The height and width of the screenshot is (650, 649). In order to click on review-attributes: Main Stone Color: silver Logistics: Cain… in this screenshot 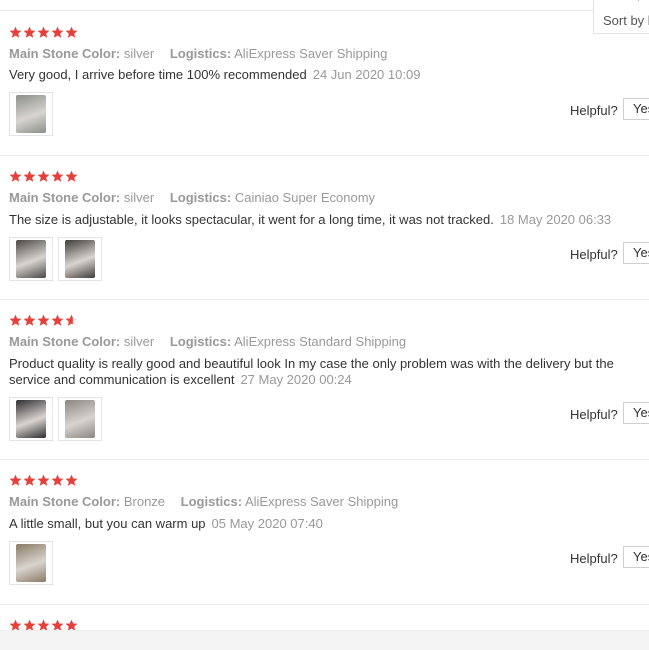, I will do `click(192, 197)`.